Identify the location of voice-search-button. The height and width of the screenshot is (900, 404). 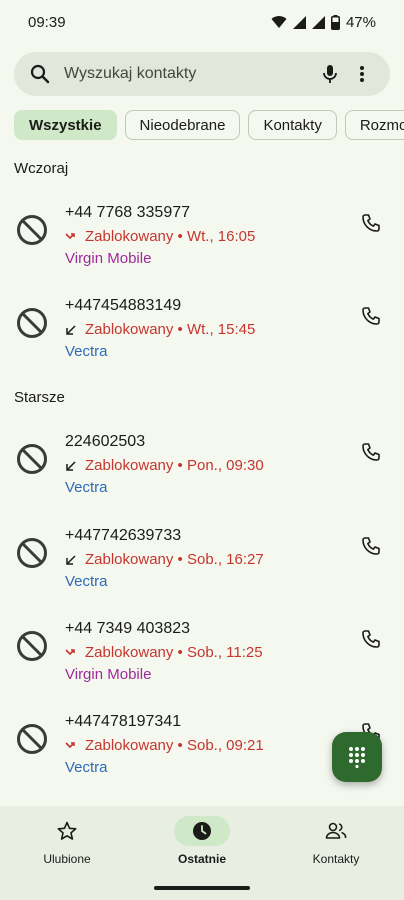
(330, 74).